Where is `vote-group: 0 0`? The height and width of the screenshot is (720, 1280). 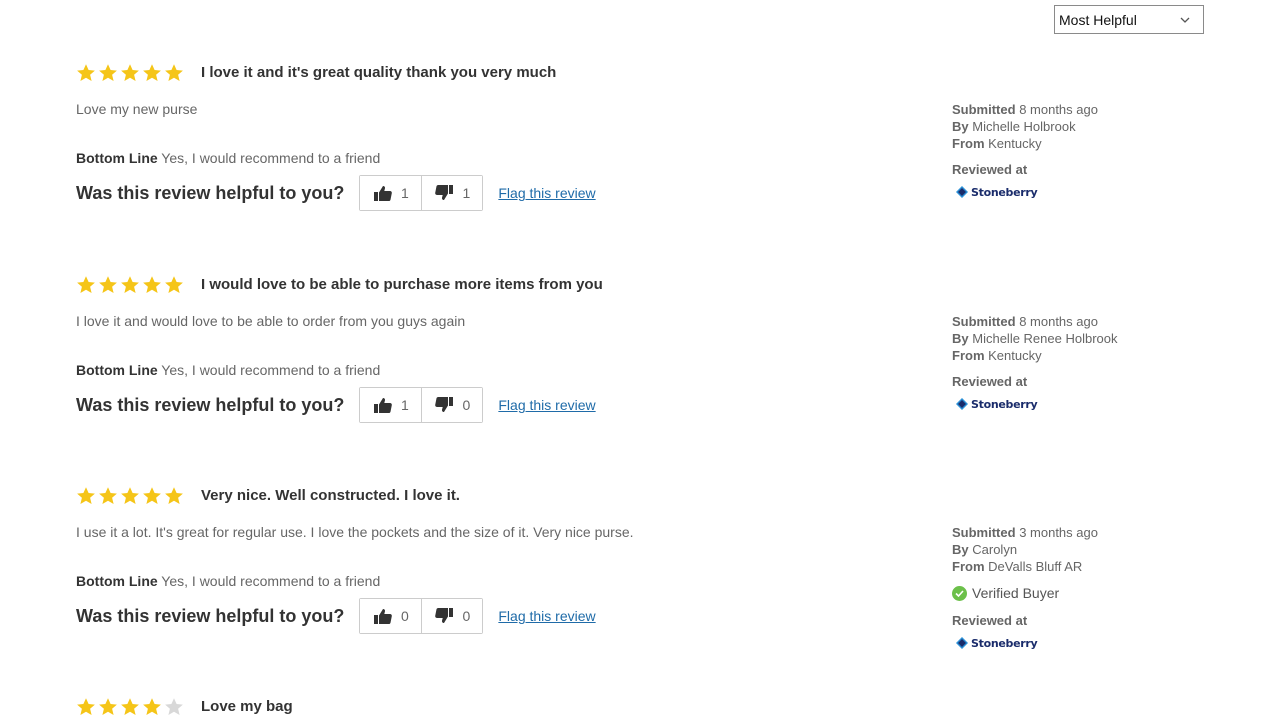 vote-group: 0 0 is located at coordinates (421, 616).